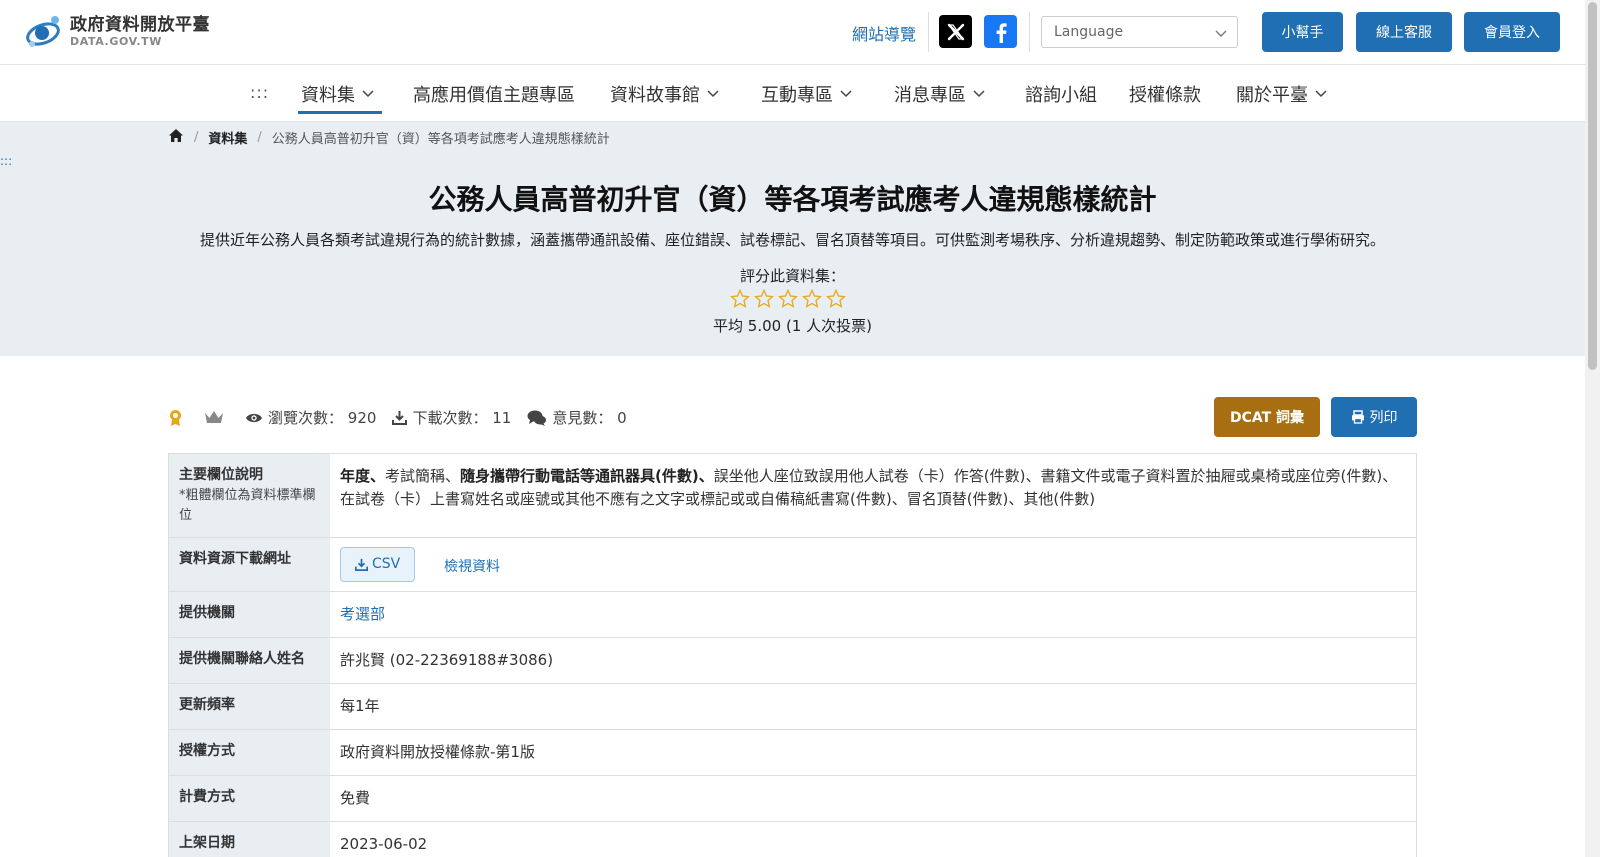 The width and height of the screenshot is (1600, 857). What do you see at coordinates (216, 417) in the screenshot?
I see `crown-icon` at bounding box center [216, 417].